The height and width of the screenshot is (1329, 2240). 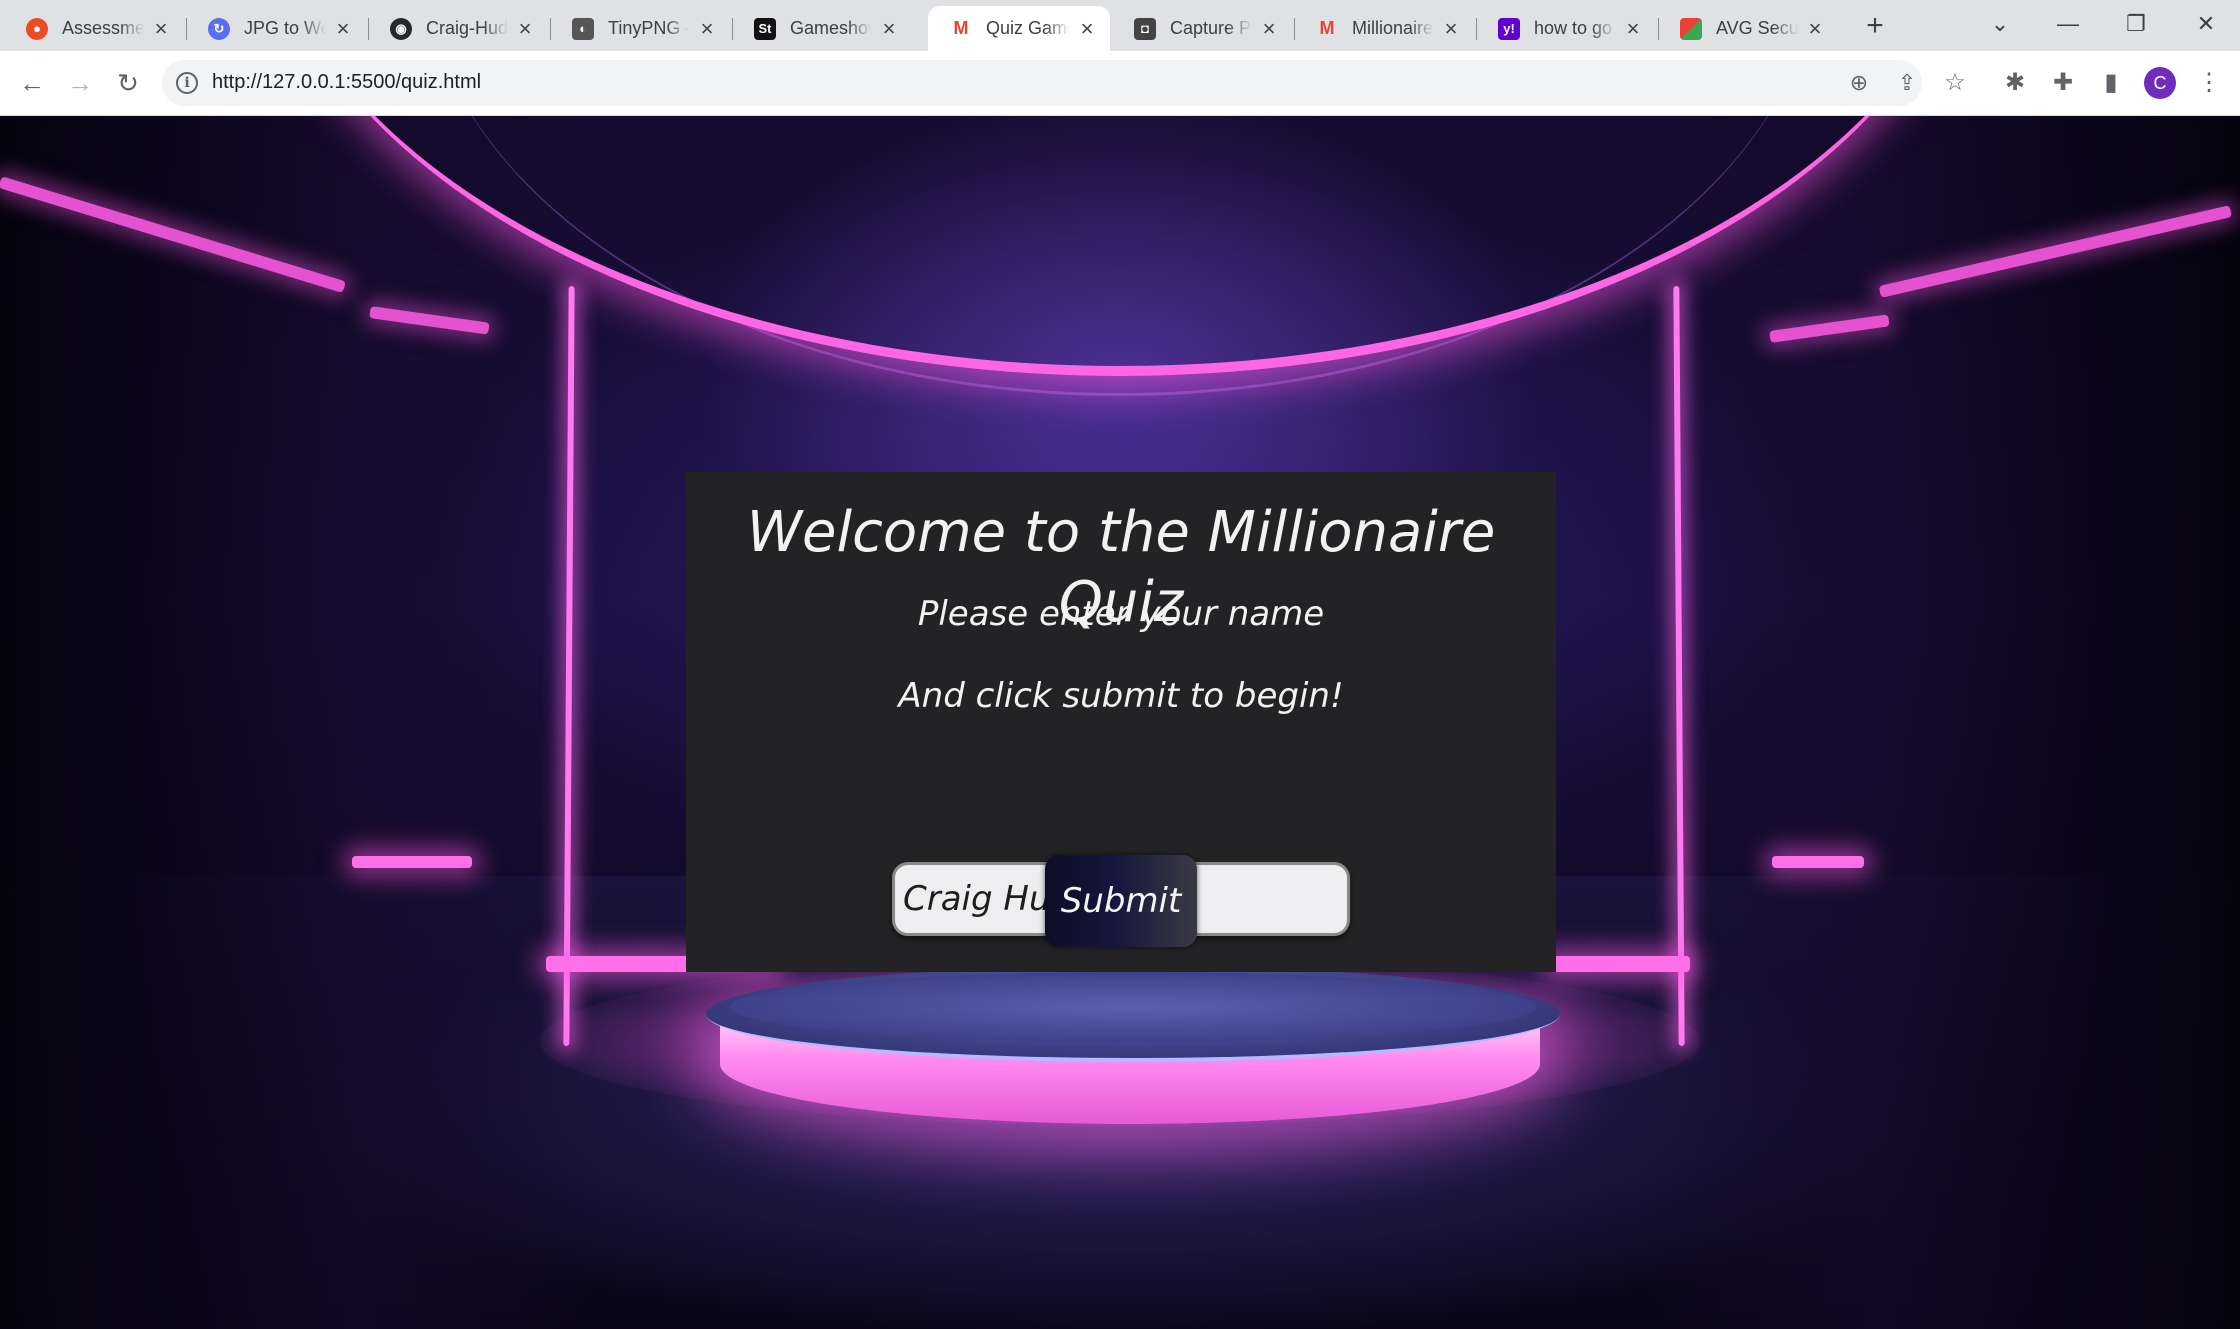 I want to click on minimize-icon: —, so click(x=2068, y=24).